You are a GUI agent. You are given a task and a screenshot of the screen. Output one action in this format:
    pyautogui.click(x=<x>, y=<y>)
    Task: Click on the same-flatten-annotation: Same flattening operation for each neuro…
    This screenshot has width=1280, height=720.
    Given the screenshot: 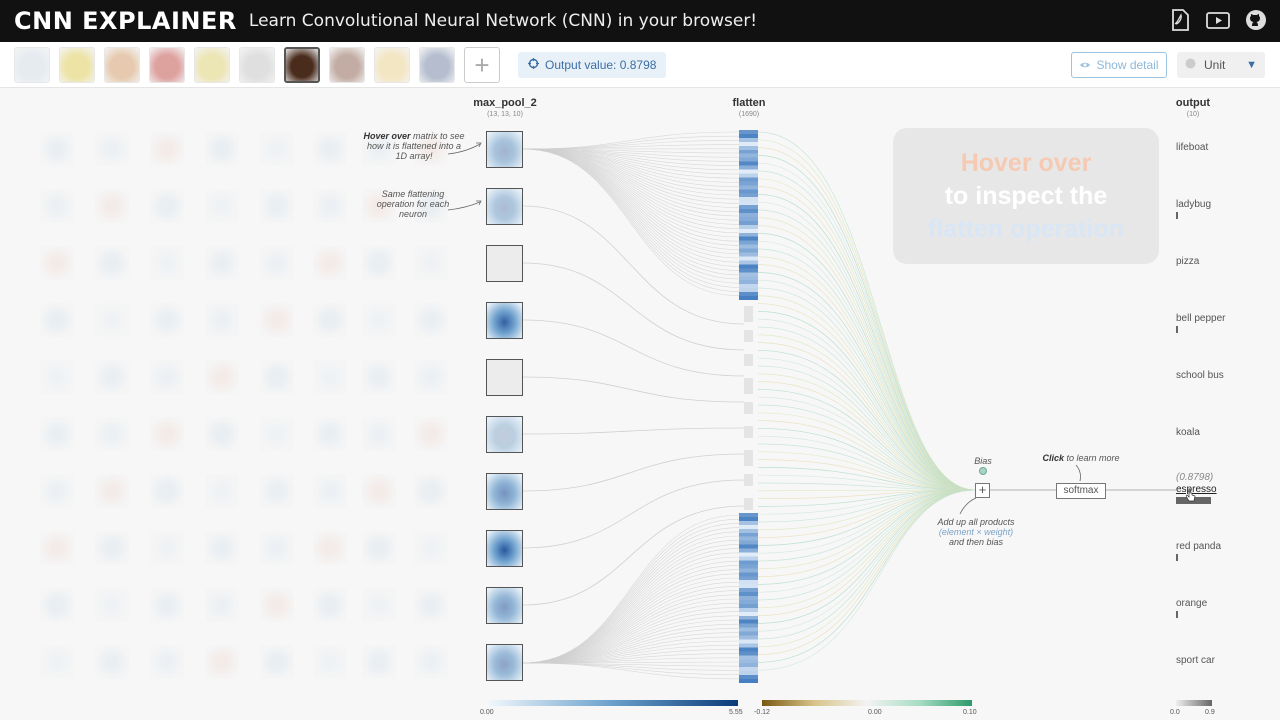 What is the action you would take?
    pyautogui.click(x=413, y=204)
    